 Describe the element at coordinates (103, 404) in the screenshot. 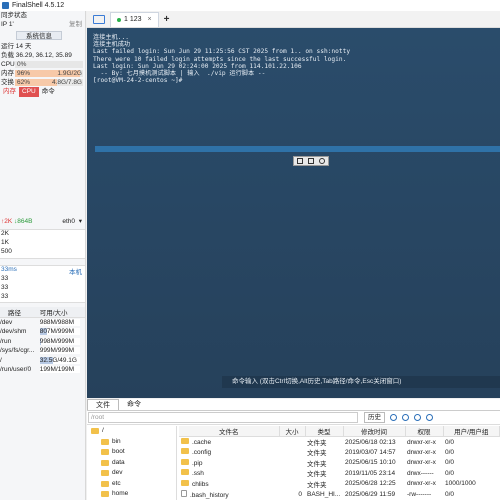

I see `tab-files: 文件` at that location.